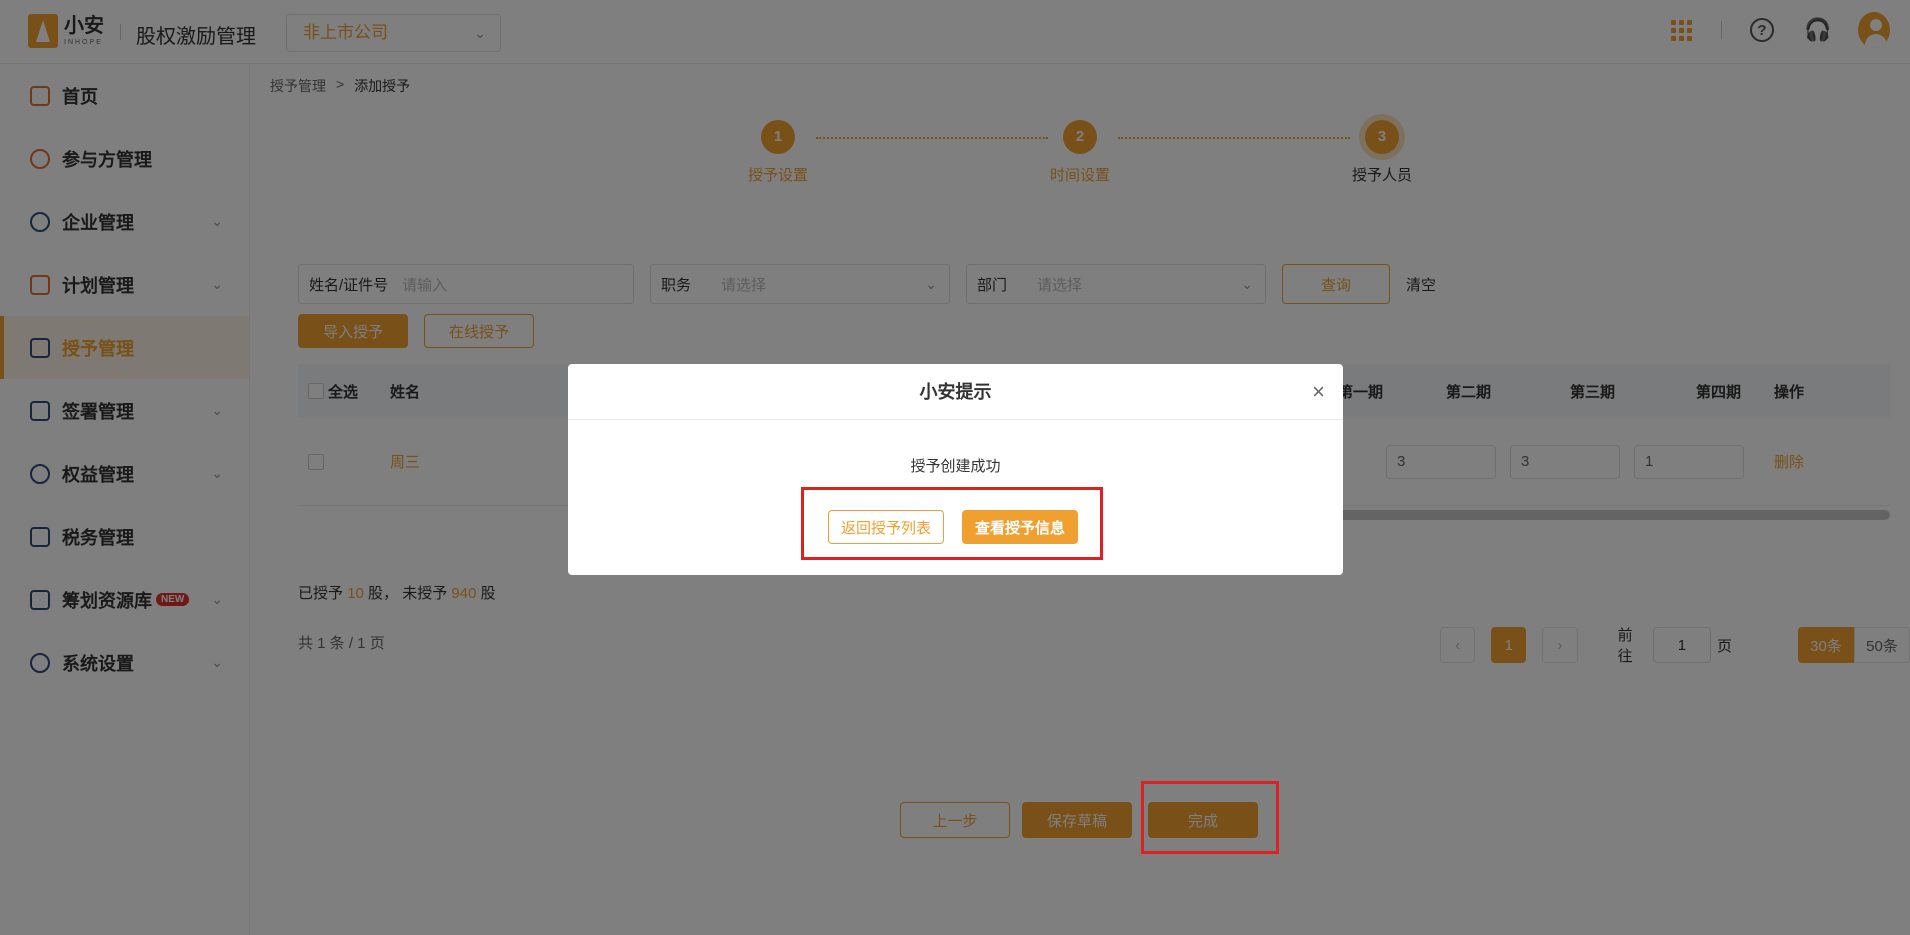 The height and width of the screenshot is (935, 1910). I want to click on dialog-header: 小安提示 ×, so click(955, 392).